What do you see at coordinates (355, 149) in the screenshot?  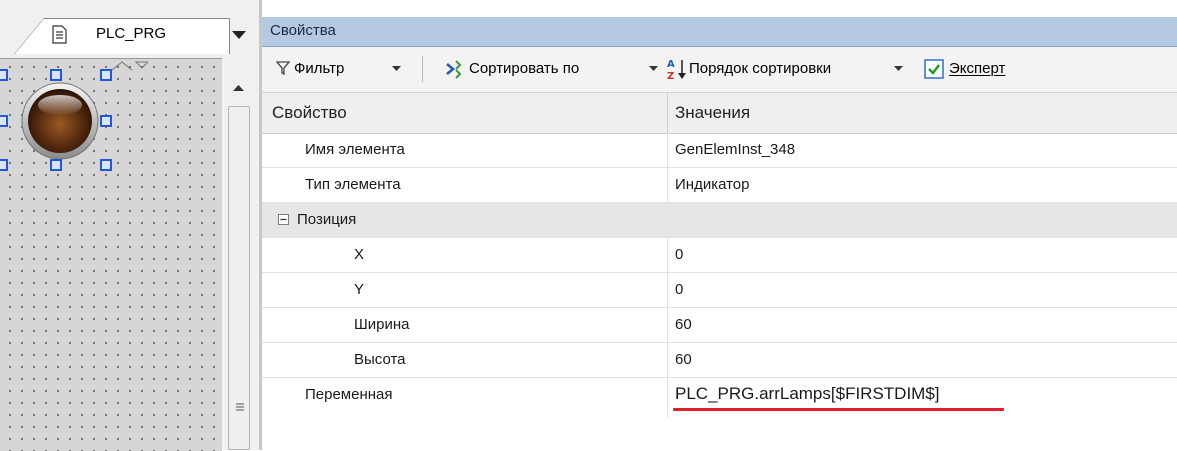 I see `property-name: Имя элемента` at bounding box center [355, 149].